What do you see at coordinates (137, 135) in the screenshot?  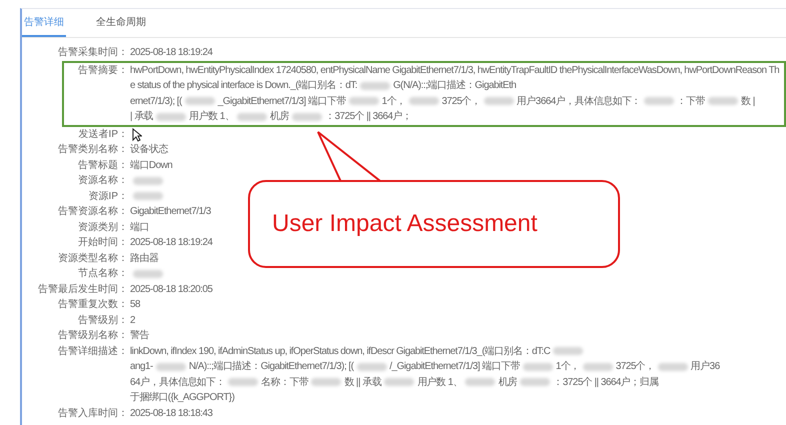 I see `mouse-pointer-icon` at bounding box center [137, 135].